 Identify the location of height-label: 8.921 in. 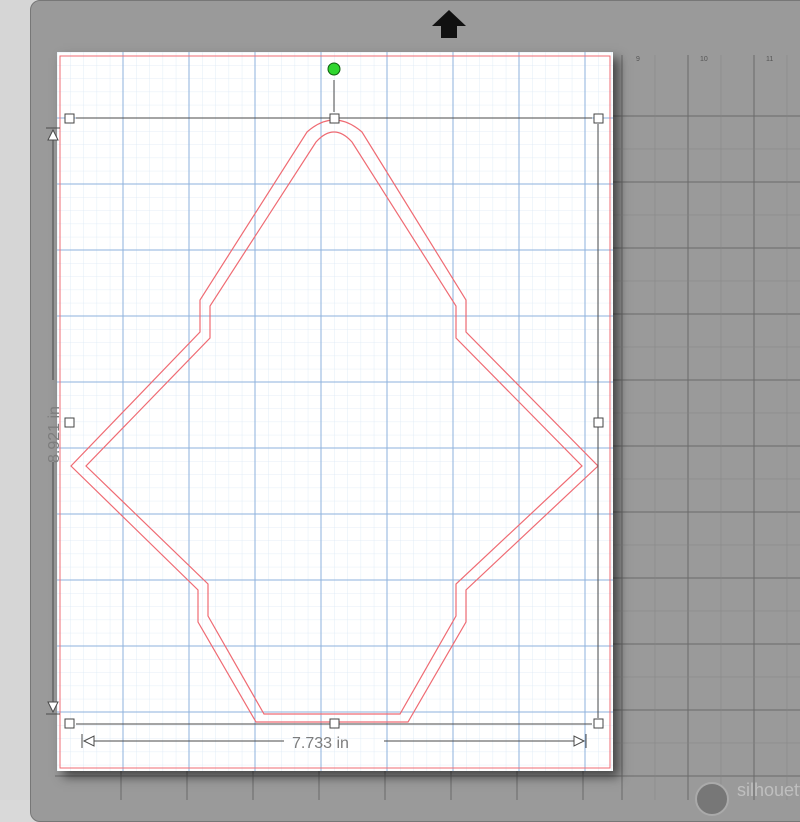
(54, 434).